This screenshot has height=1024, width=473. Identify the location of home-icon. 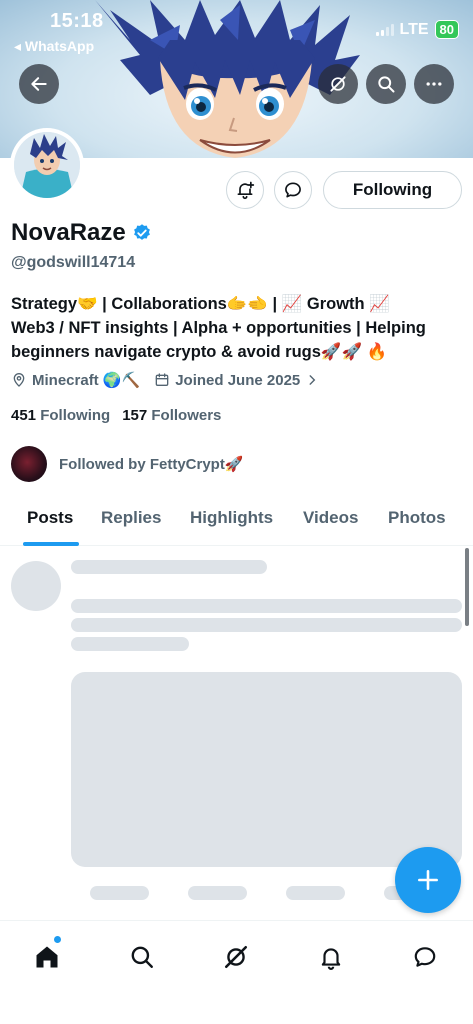
(47, 957).